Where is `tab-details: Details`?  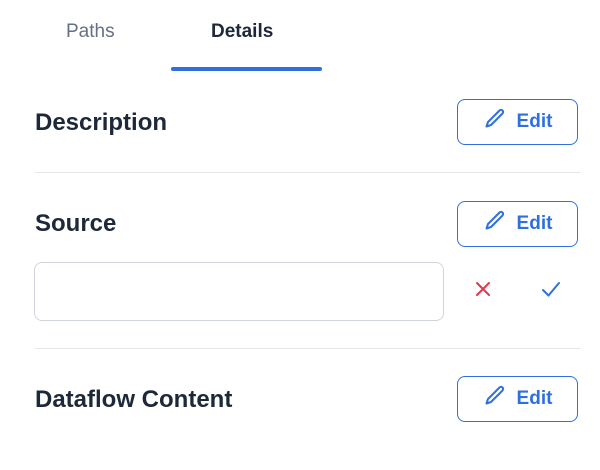 tab-details: Details is located at coordinates (242, 32).